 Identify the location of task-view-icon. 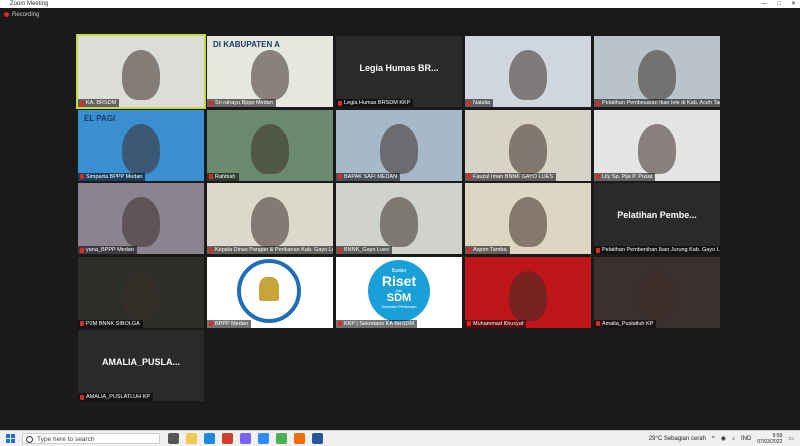
(173, 438).